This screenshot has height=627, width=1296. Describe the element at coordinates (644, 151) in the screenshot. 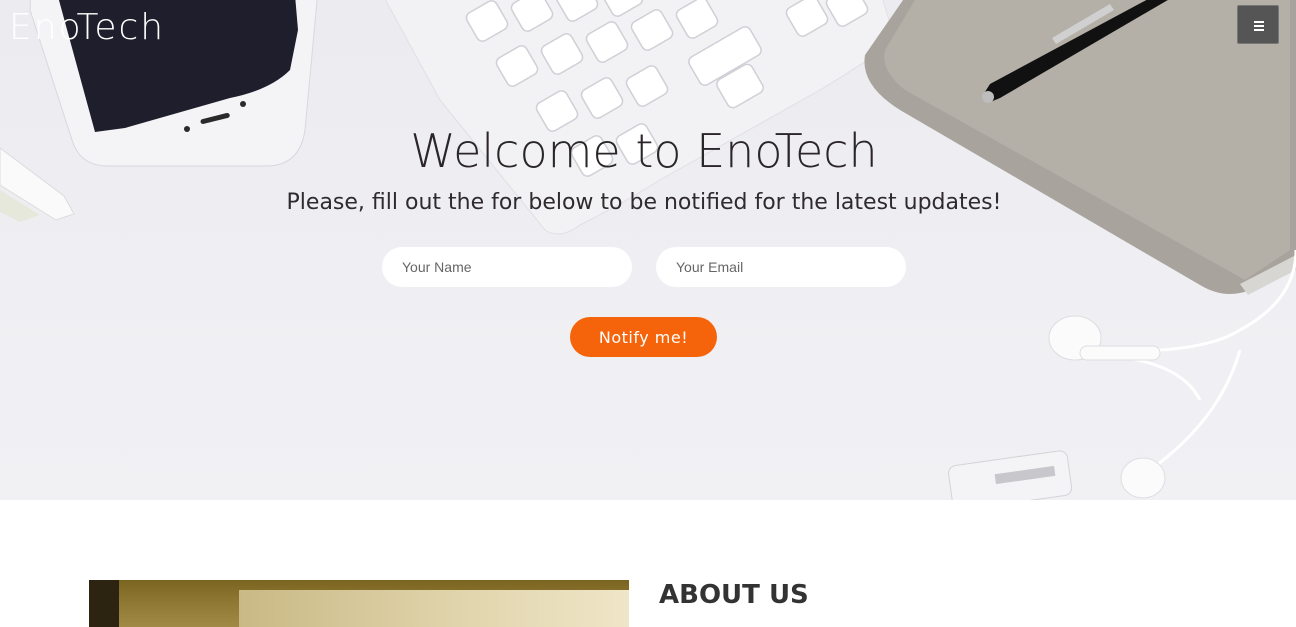

I see `hero-title: Welcome to EnoTech` at that location.